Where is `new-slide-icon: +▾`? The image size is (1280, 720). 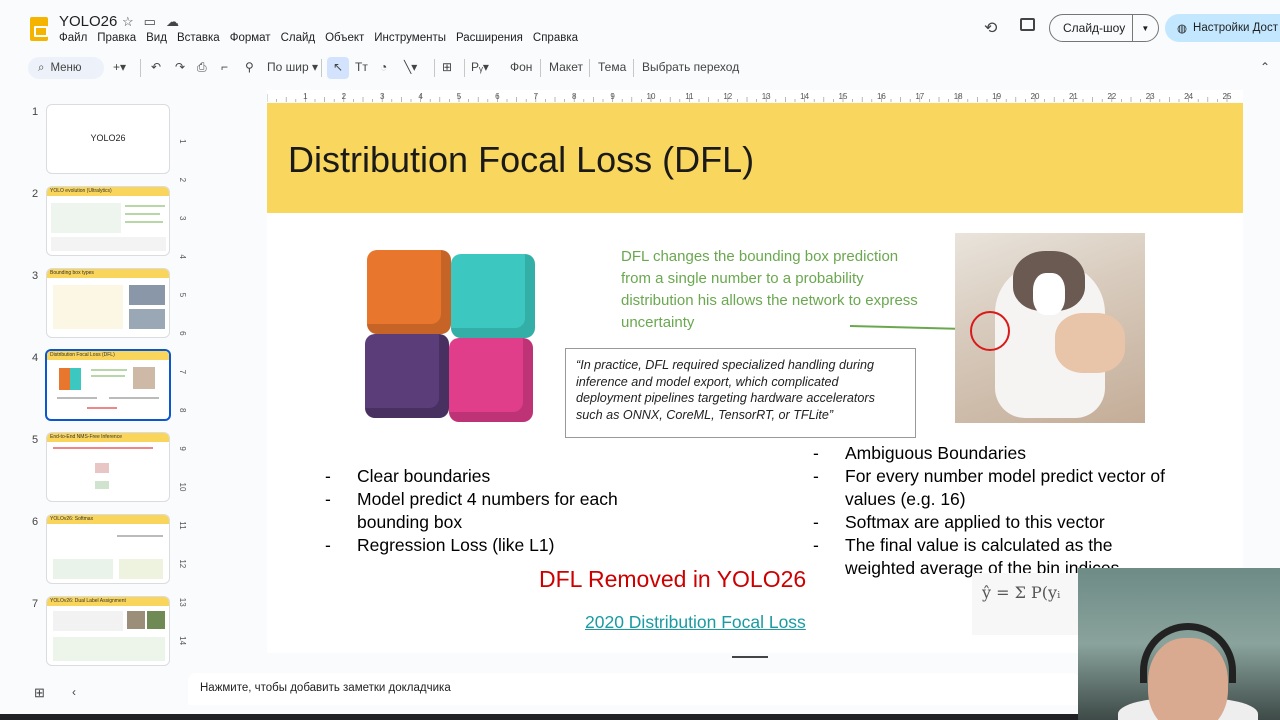 new-slide-icon: +▾ is located at coordinates (119, 67).